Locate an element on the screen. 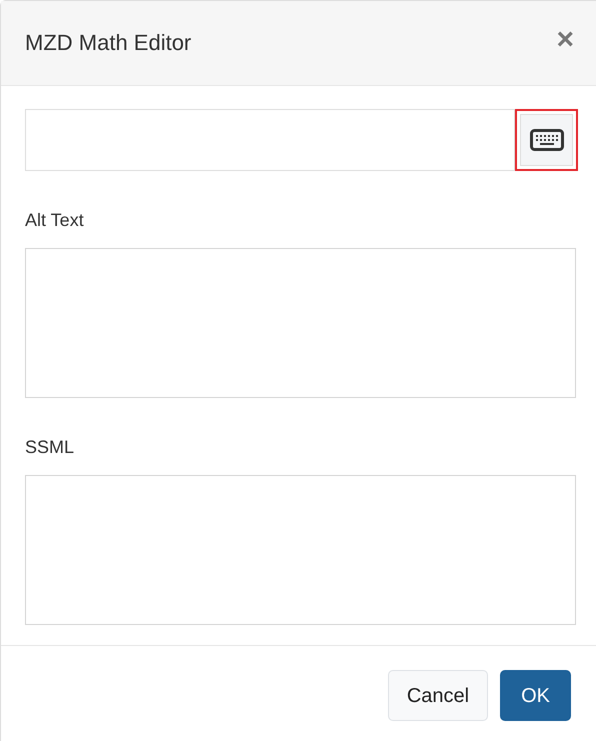 This screenshot has height=741, width=596. keyboard-button is located at coordinates (546, 140).